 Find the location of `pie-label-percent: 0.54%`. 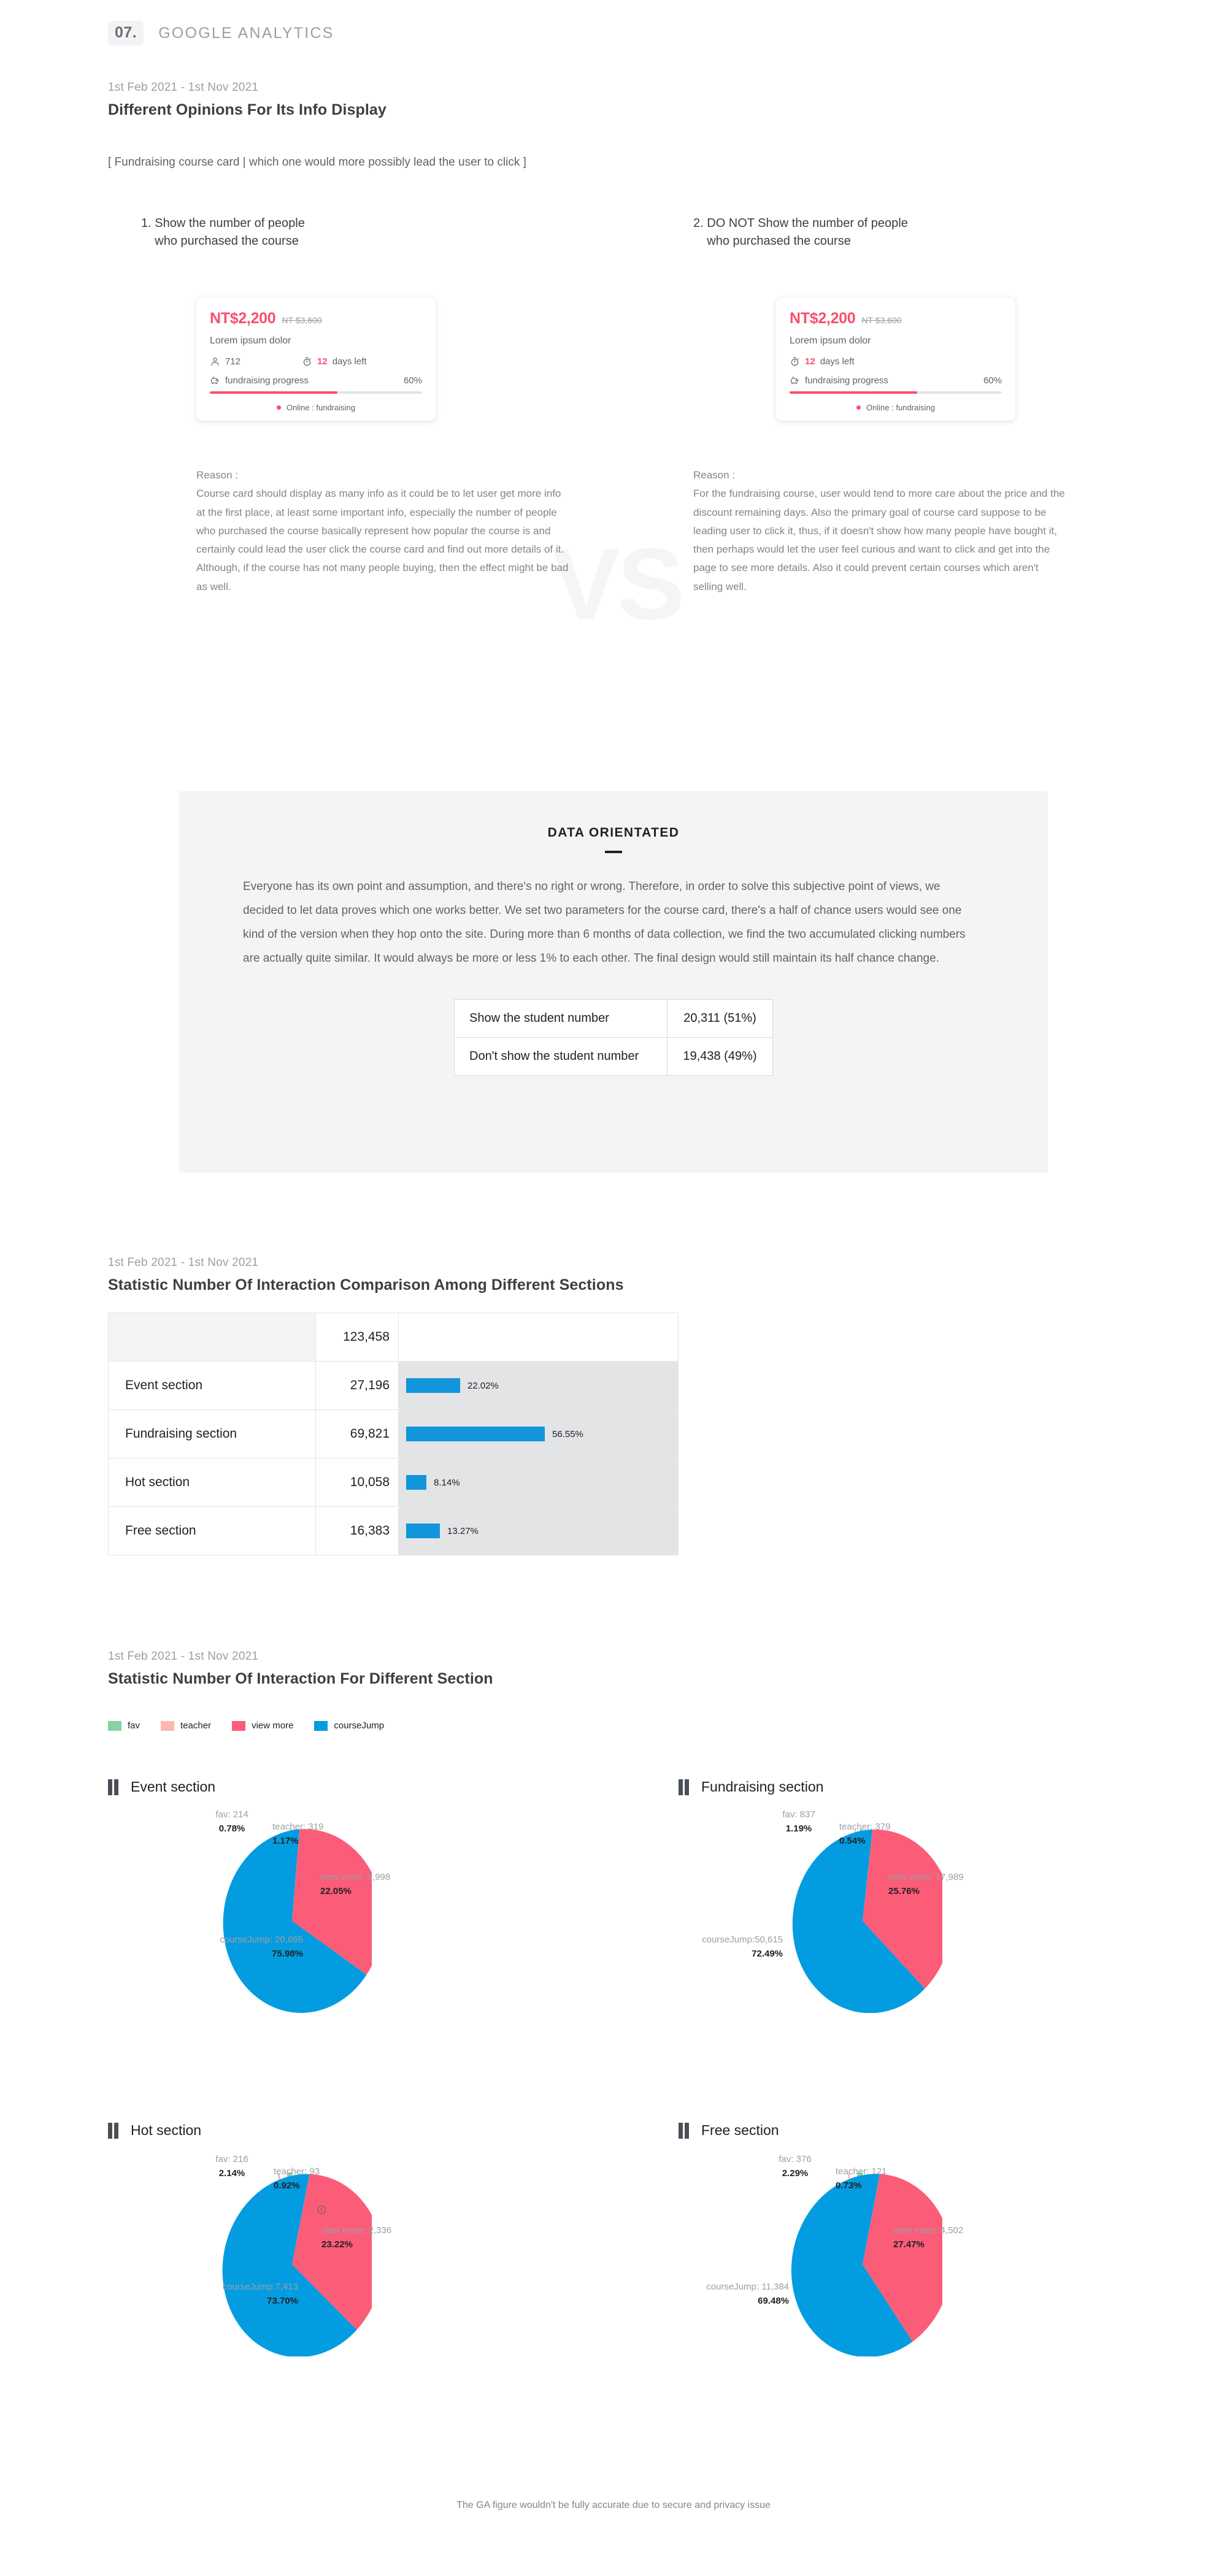

pie-label-percent: 0.54% is located at coordinates (852, 1841).